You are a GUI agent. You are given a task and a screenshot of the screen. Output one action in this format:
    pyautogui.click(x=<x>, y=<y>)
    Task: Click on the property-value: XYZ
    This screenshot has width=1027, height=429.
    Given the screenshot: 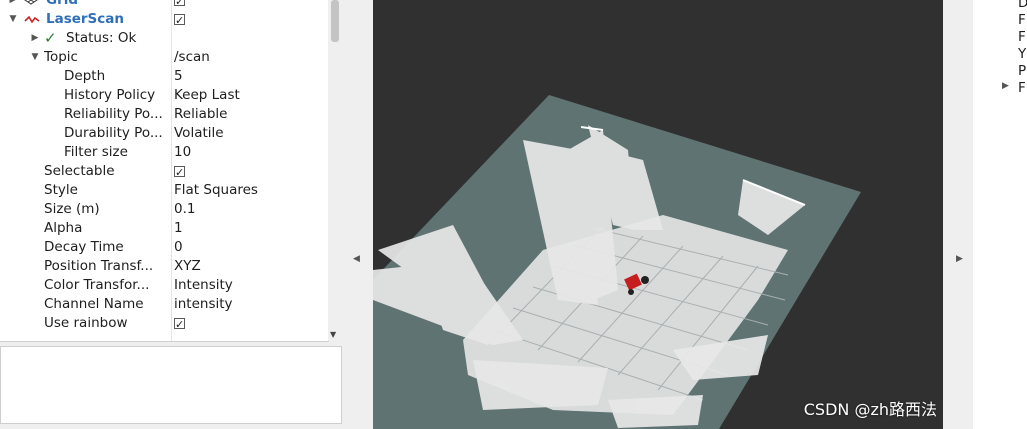 What is the action you would take?
    pyautogui.click(x=187, y=266)
    